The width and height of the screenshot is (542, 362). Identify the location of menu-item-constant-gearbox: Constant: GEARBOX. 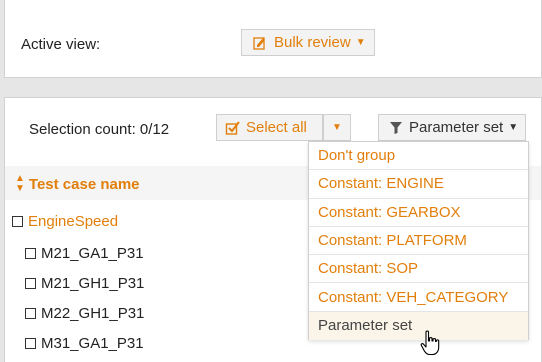
(418, 213).